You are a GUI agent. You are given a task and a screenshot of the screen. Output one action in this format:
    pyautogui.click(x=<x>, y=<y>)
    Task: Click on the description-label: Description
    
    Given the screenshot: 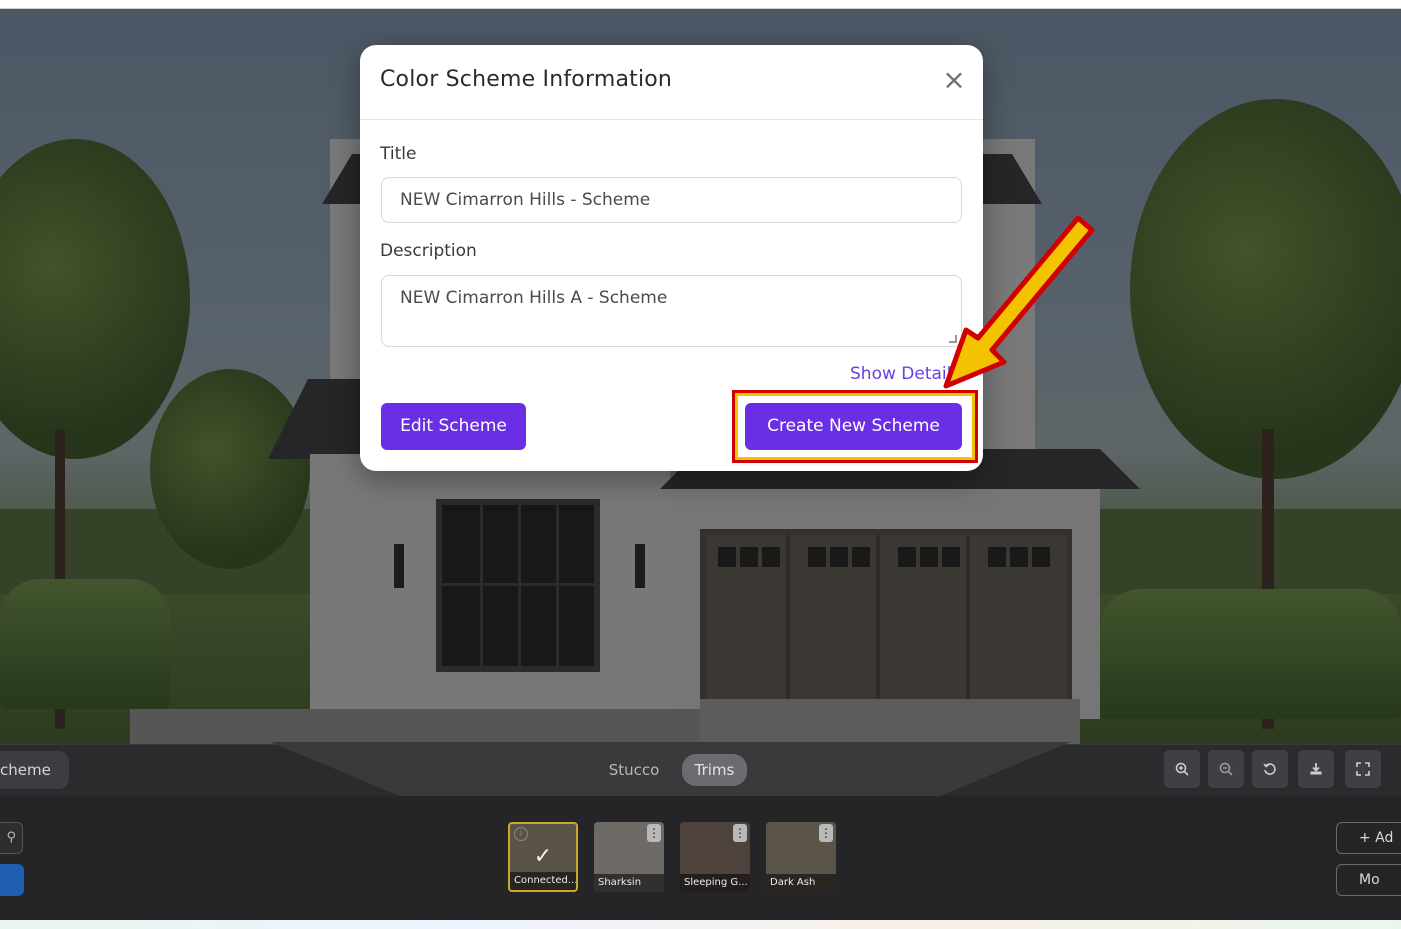 What is the action you would take?
    pyautogui.click(x=428, y=251)
    